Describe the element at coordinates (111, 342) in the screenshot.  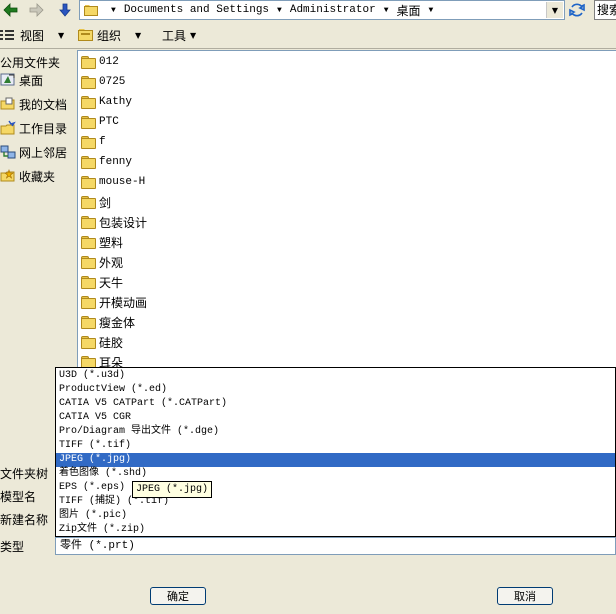
I see `folder-name: 硅胶` at that location.